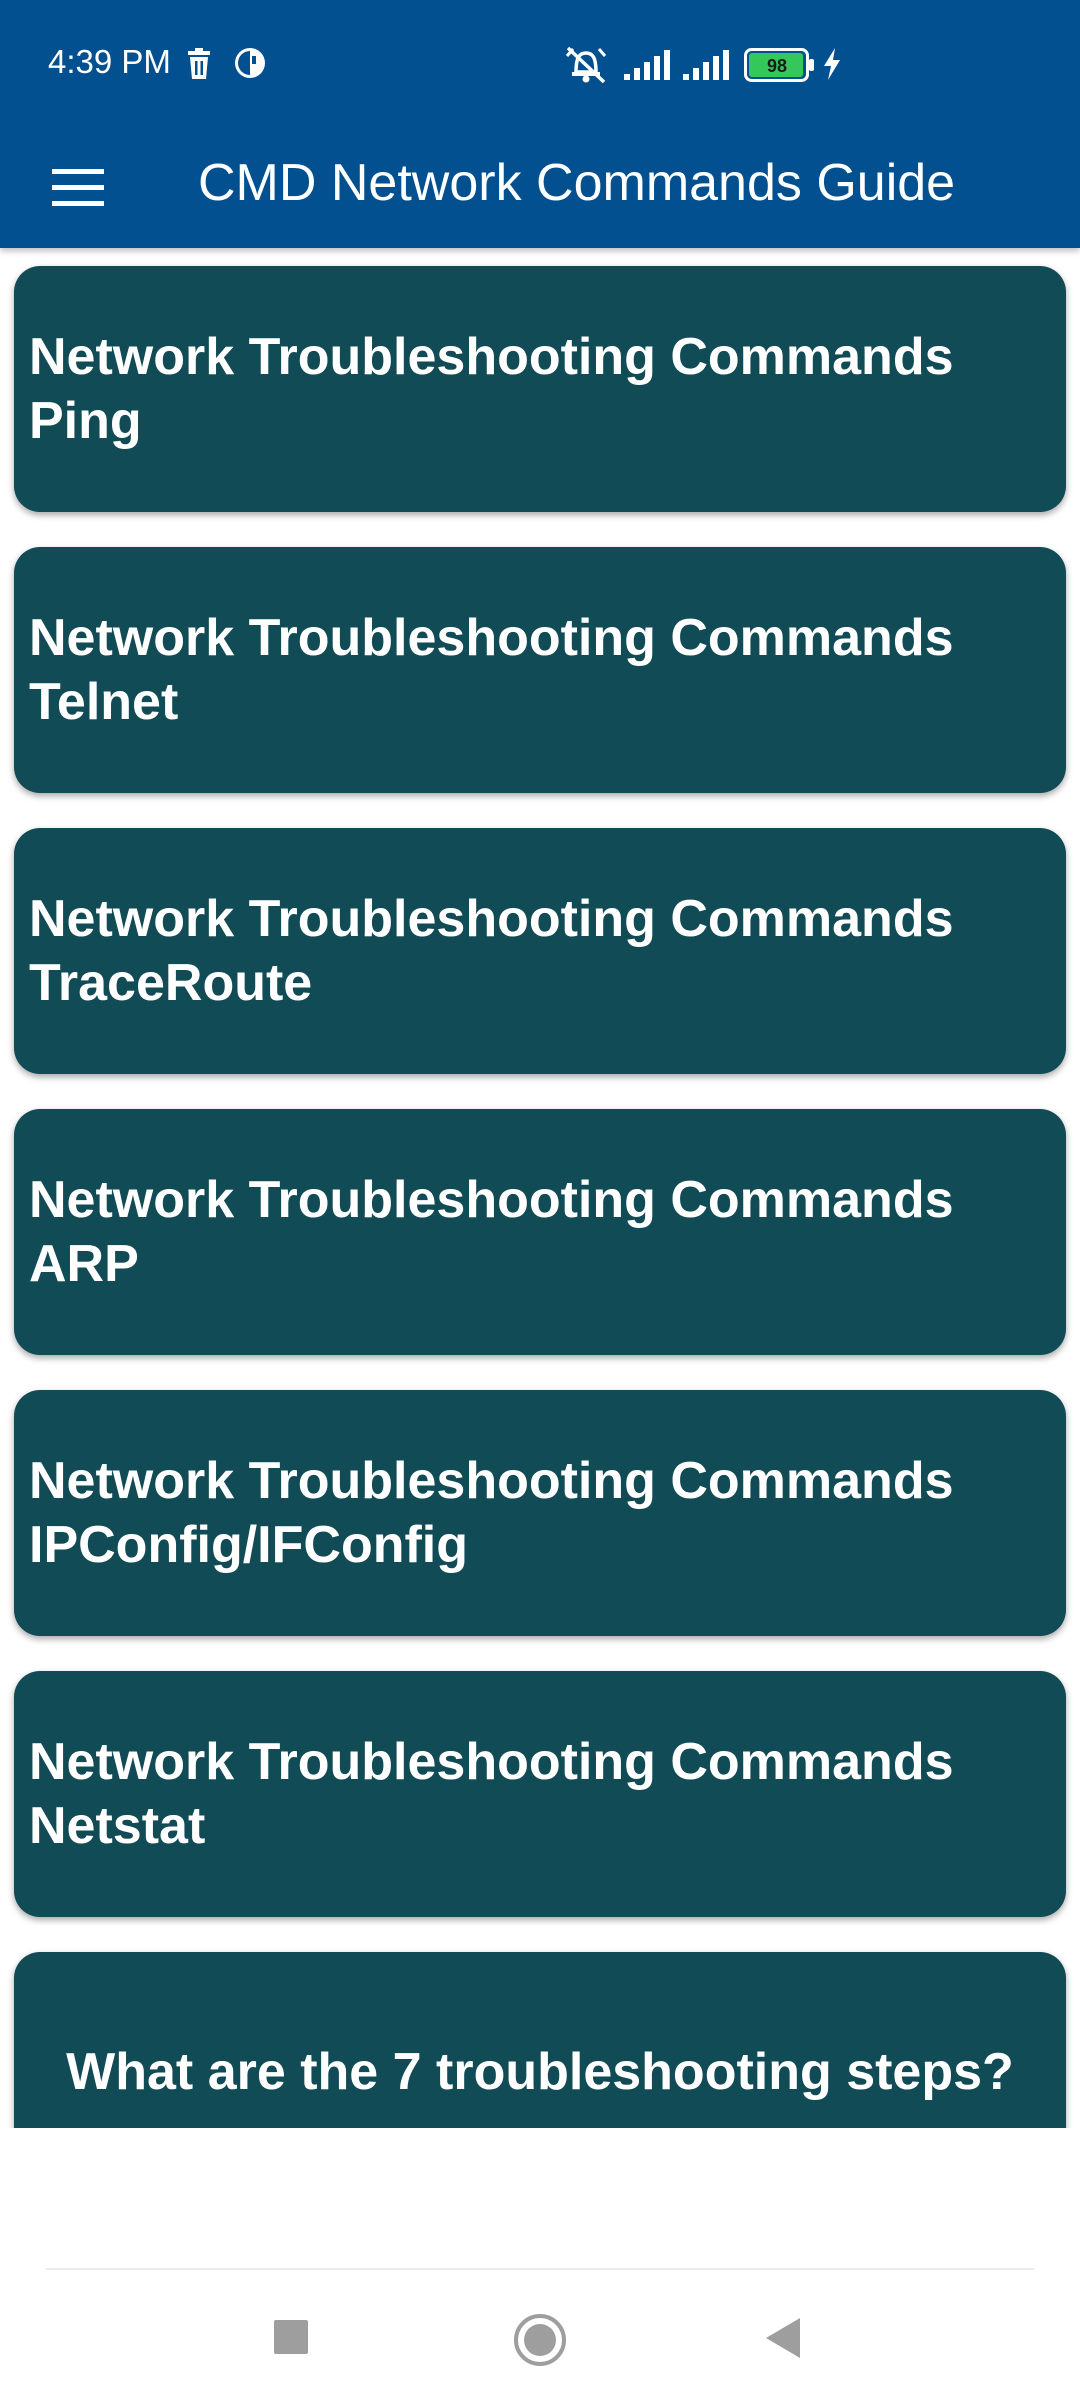  I want to click on toolbar: CMD Network Commands Guide, so click(540, 188).